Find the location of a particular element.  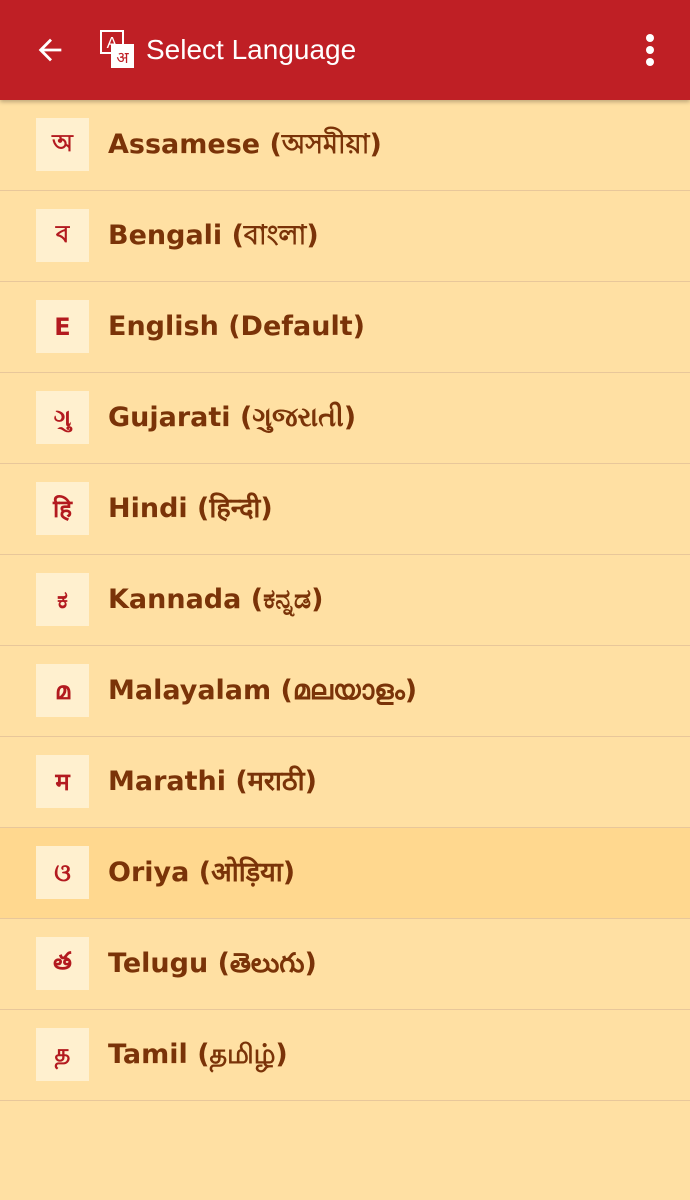

back-button is located at coordinates (50, 50).